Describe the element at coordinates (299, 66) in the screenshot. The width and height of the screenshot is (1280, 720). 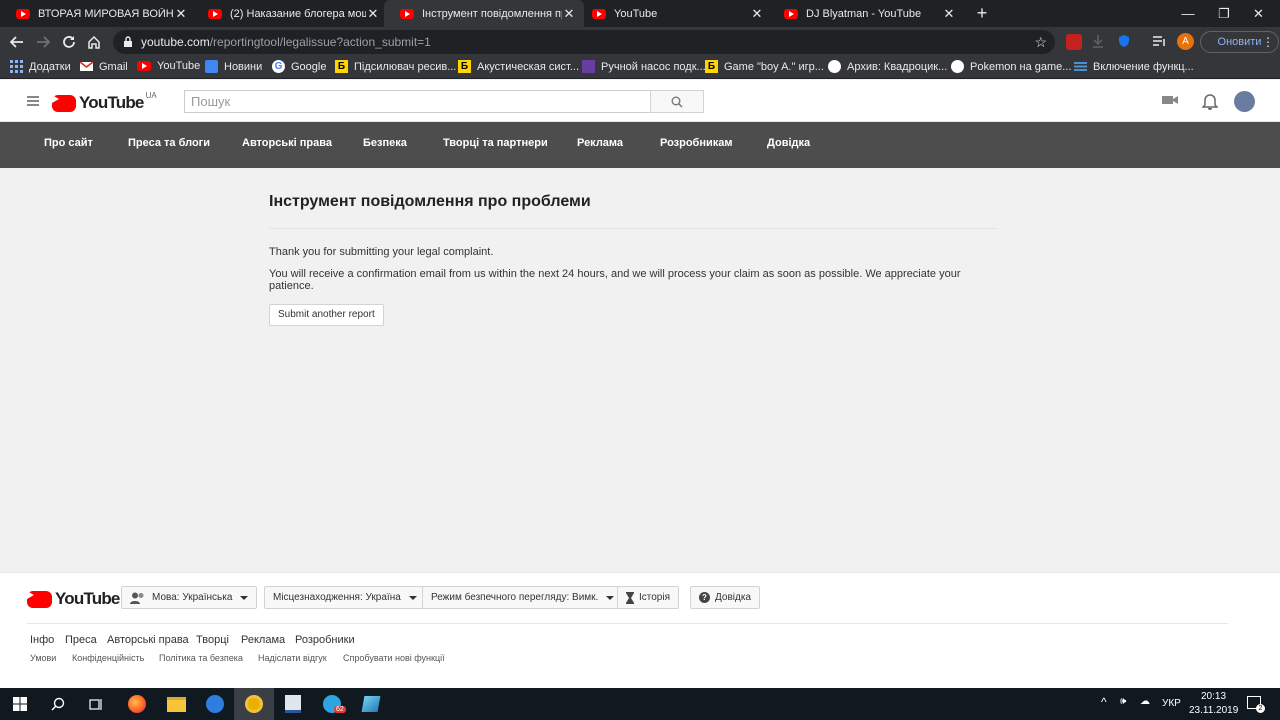
I see `bookmark-google: G Google` at that location.